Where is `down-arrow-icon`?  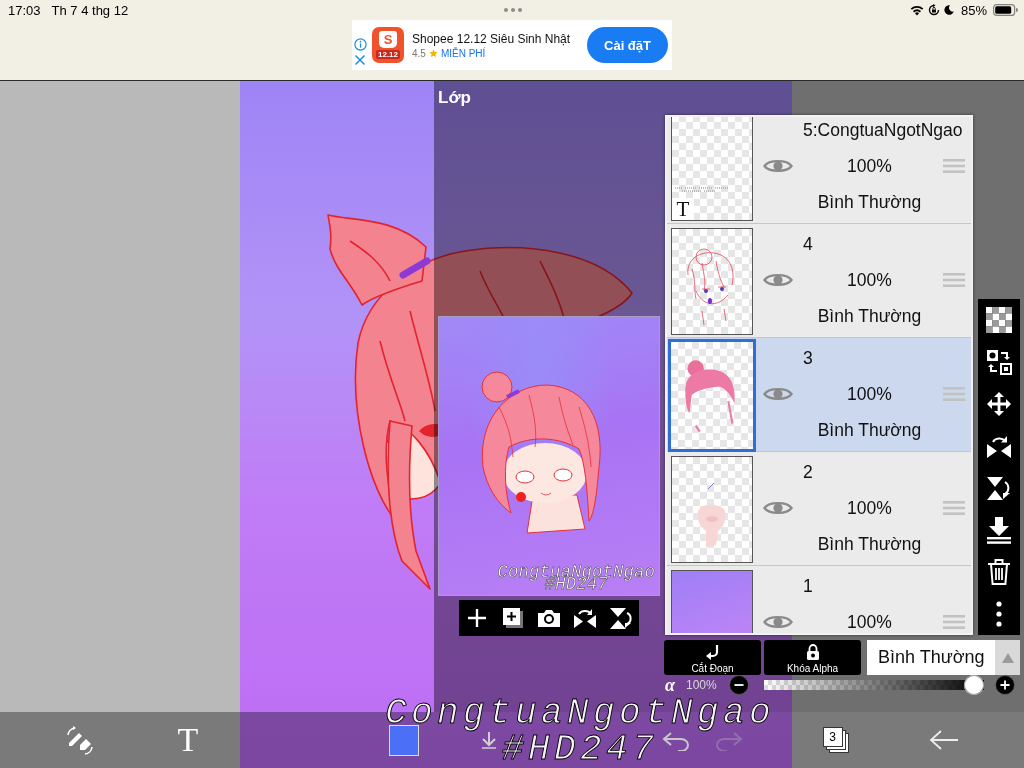
down-arrow-icon is located at coordinates (489, 740).